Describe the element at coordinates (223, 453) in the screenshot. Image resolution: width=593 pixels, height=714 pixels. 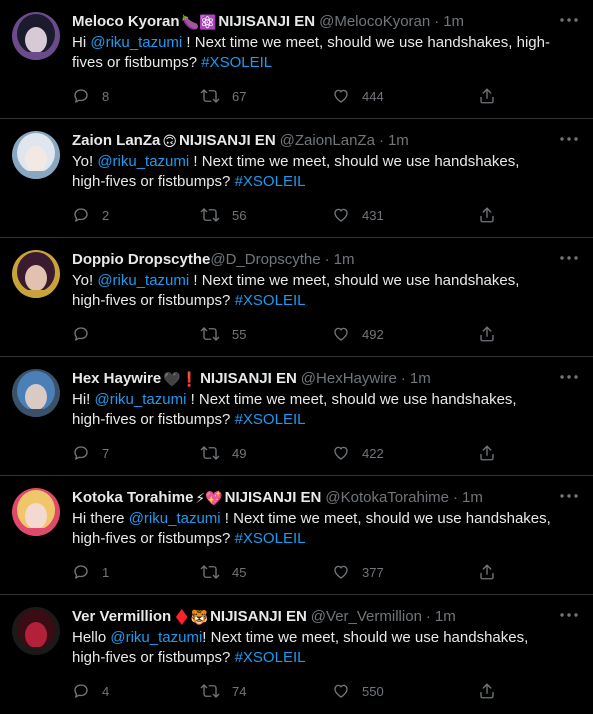
I see `retweet-button: 49` at that location.